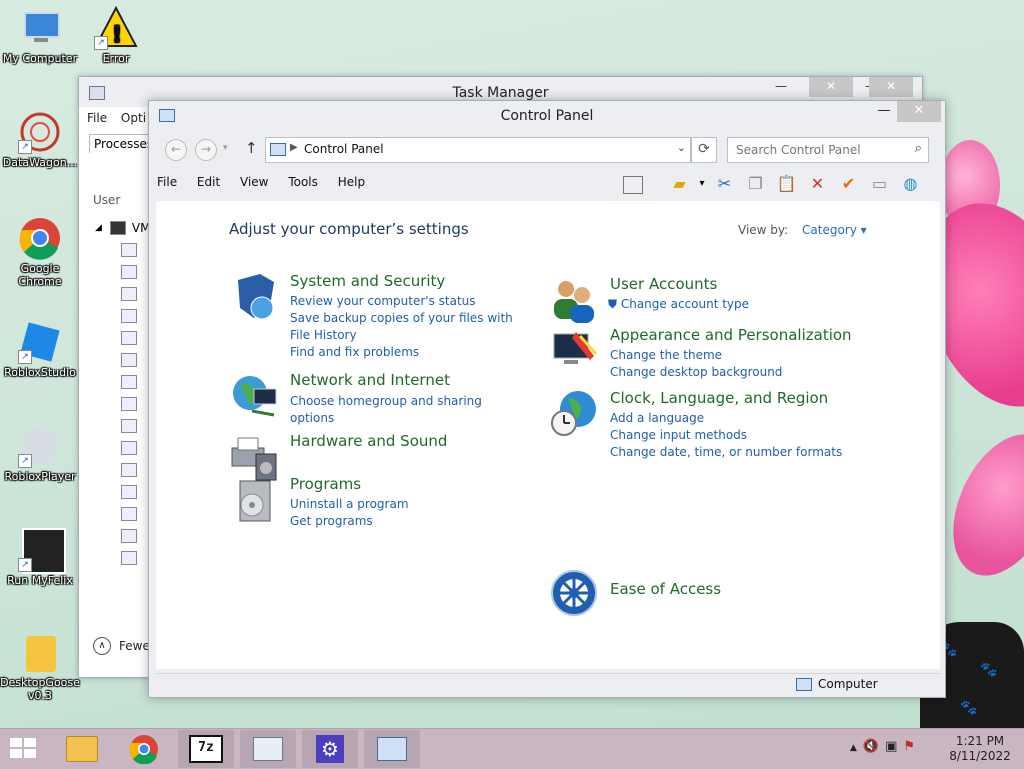 This screenshot has height=769, width=1024. I want to click on recent-locations-icon: ▾, so click(225, 148).